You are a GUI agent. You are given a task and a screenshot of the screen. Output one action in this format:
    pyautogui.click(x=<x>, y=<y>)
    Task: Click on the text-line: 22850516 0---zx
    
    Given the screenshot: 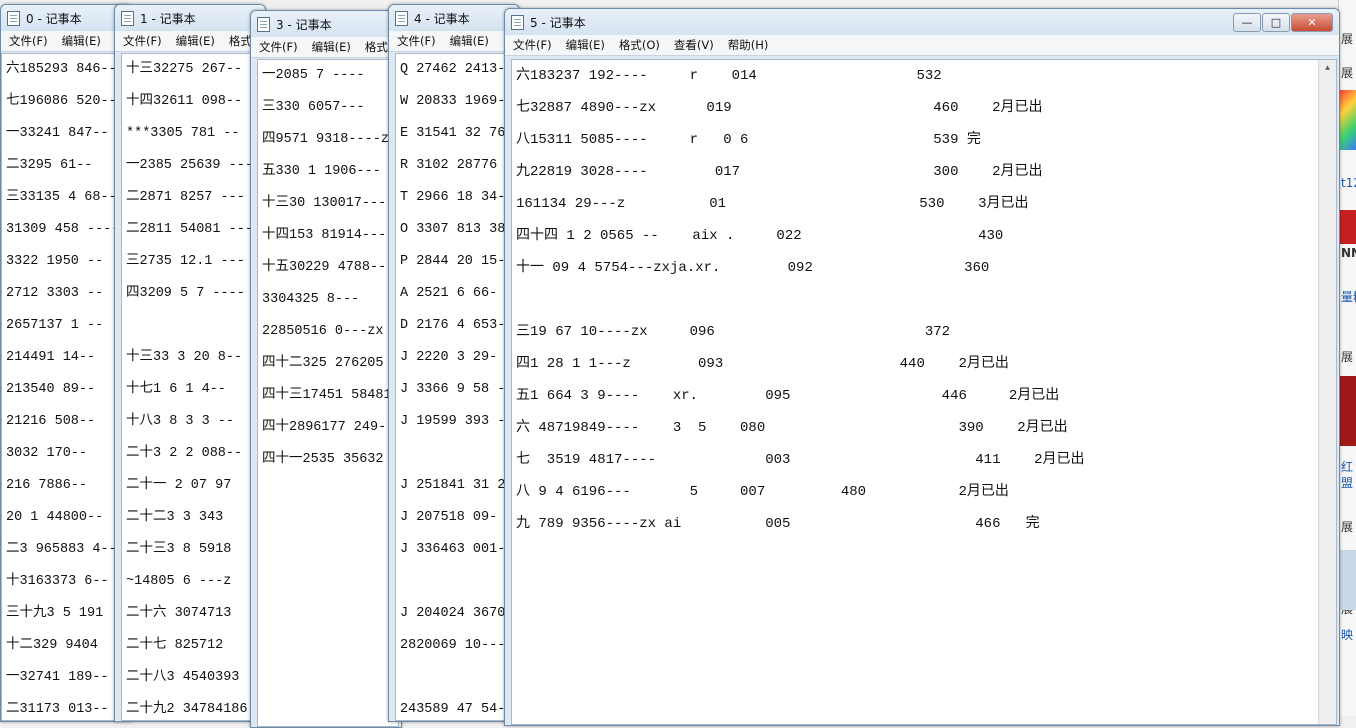 What is the action you would take?
    pyautogui.click(x=323, y=331)
    